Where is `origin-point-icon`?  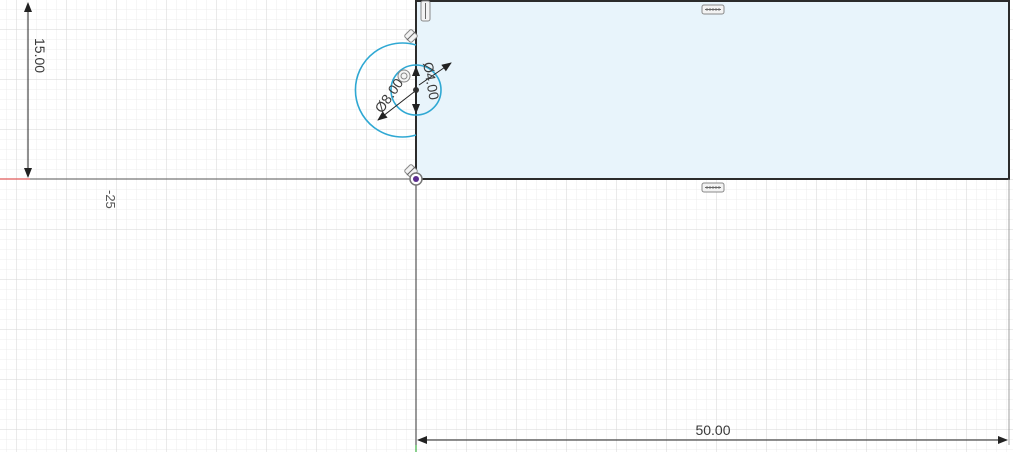
origin-point-icon is located at coordinates (416, 179).